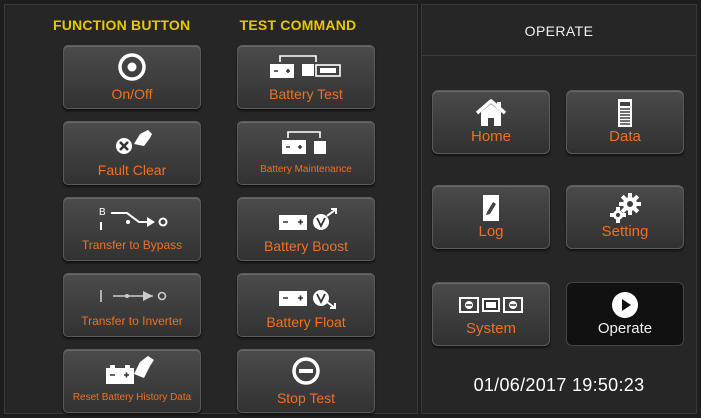 Image resolution: width=701 pixels, height=418 pixels. I want to click on data-icon, so click(625, 113).